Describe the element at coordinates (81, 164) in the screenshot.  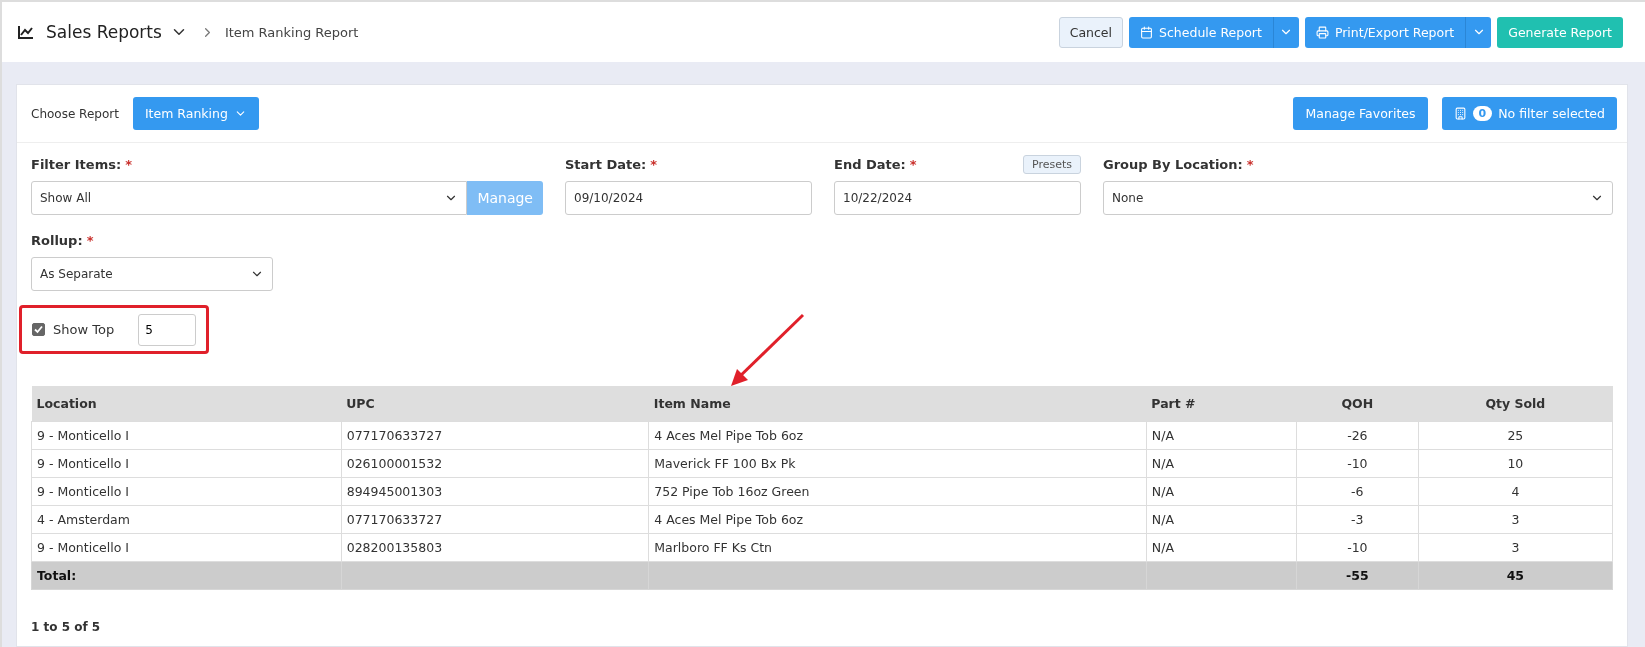
I see `field-label: Filter Items: *` at that location.